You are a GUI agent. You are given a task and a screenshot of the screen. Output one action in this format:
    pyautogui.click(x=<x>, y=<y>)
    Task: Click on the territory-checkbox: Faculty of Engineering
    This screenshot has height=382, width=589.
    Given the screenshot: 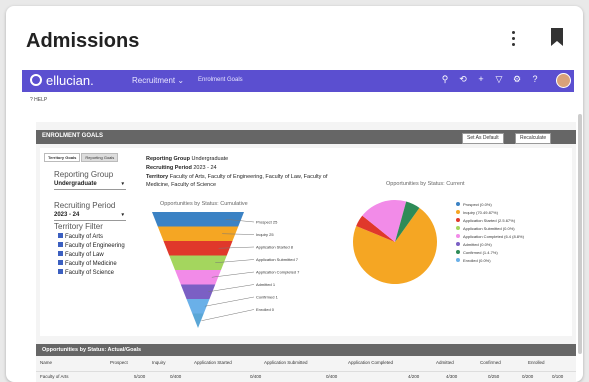 What is the action you would take?
    pyautogui.click(x=91, y=245)
    